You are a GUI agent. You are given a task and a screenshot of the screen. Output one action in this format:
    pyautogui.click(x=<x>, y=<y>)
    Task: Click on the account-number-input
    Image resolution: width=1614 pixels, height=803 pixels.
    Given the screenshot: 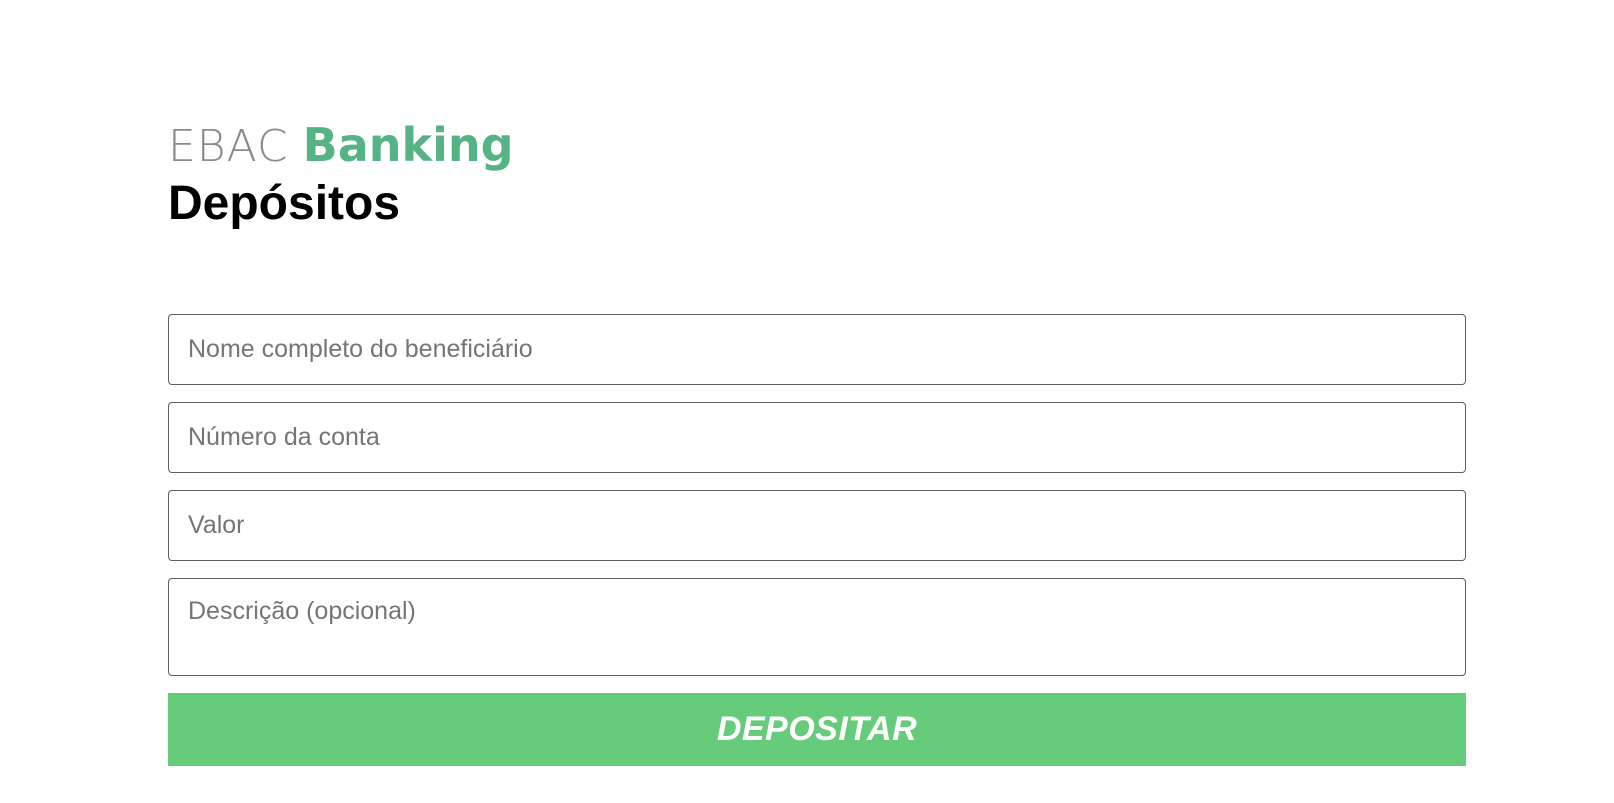 What is the action you would take?
    pyautogui.click(x=817, y=437)
    